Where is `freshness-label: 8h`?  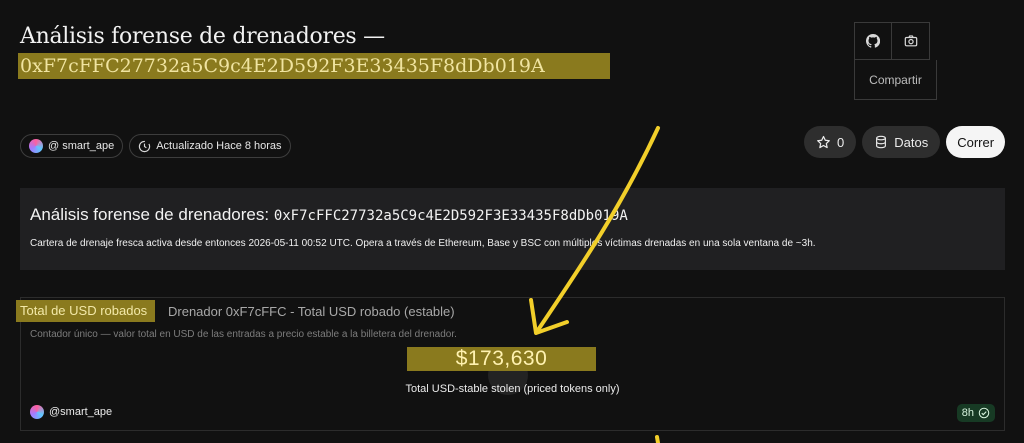
freshness-label: 8h is located at coordinates (967, 413).